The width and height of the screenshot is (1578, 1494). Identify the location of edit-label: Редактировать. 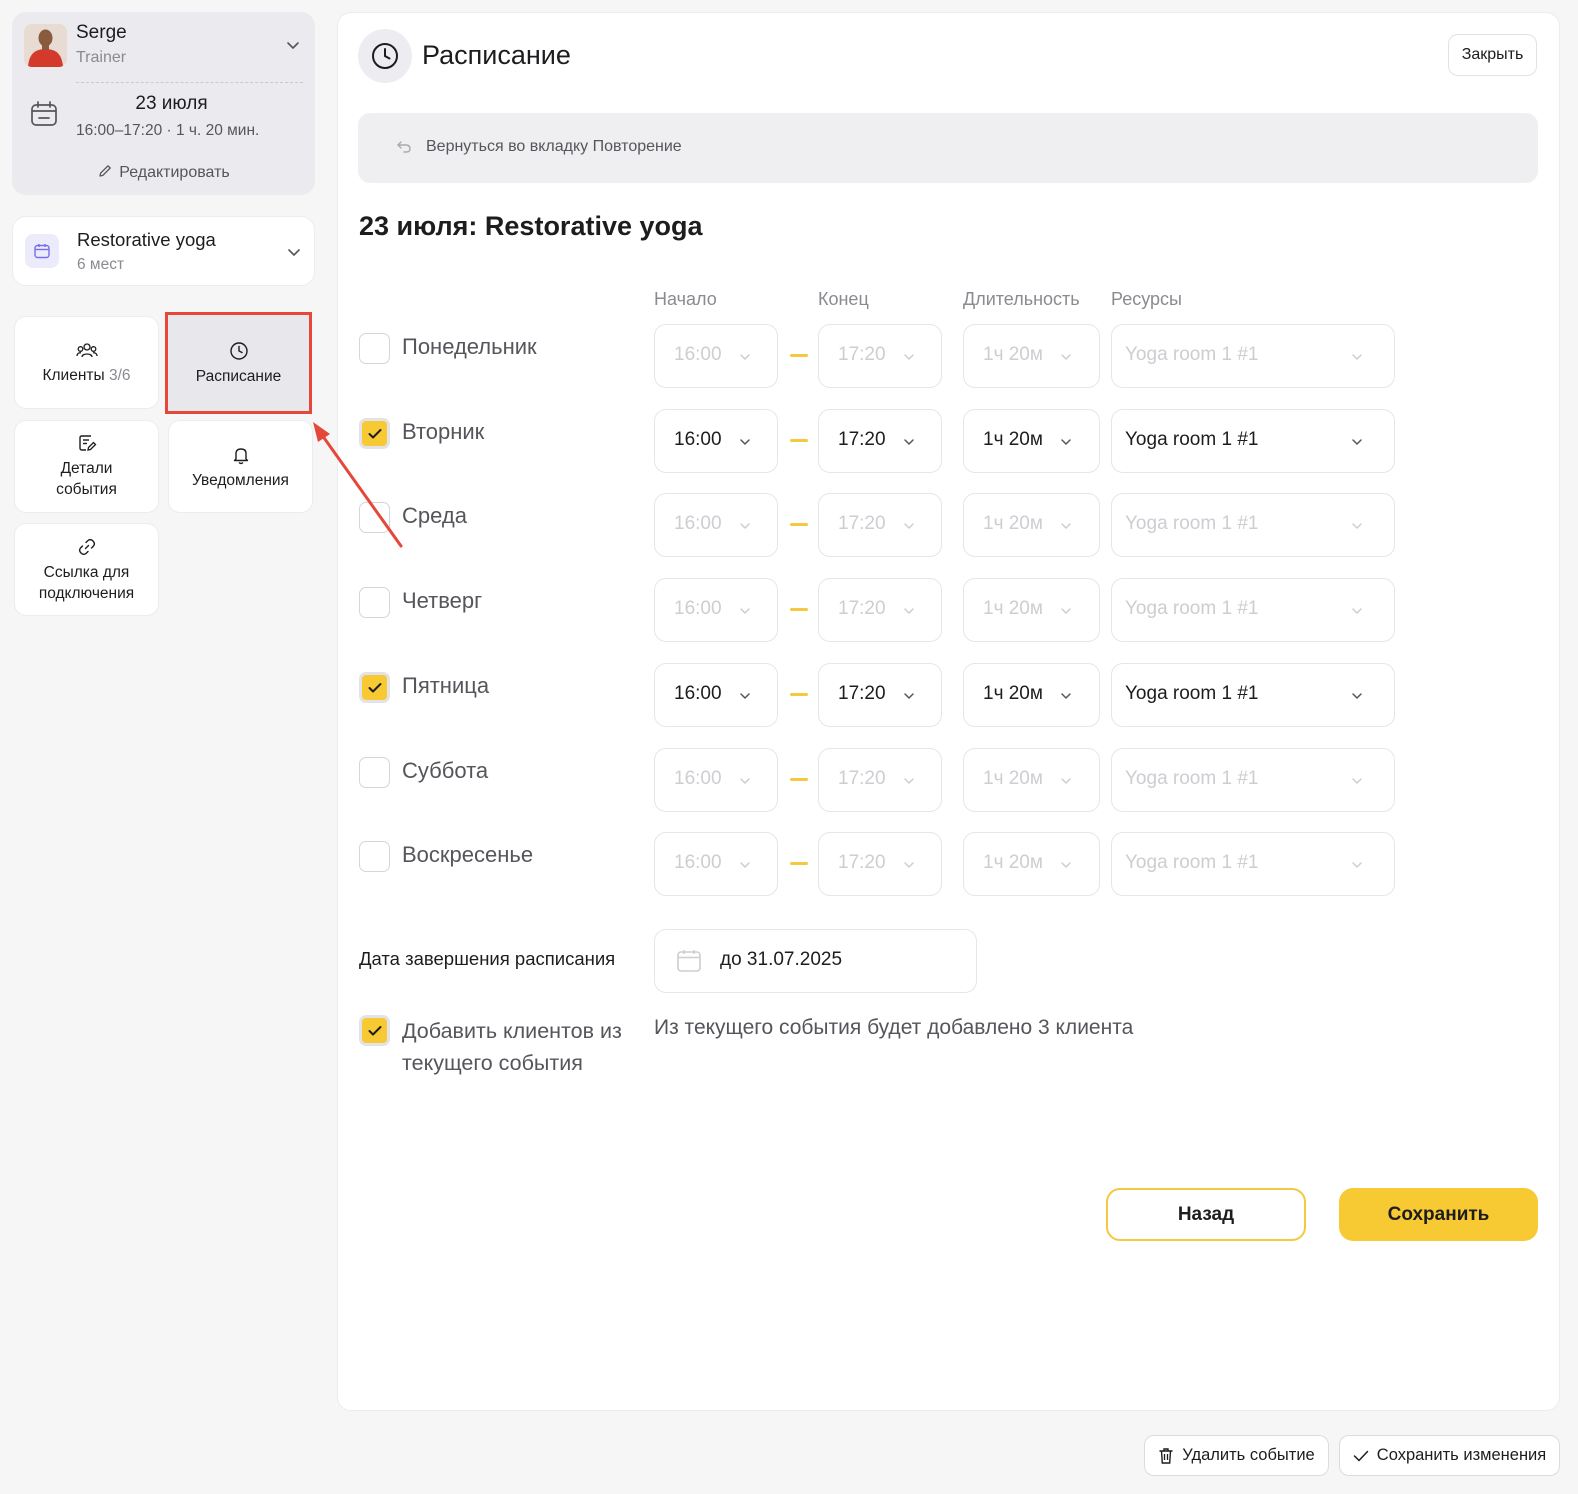
(174, 172).